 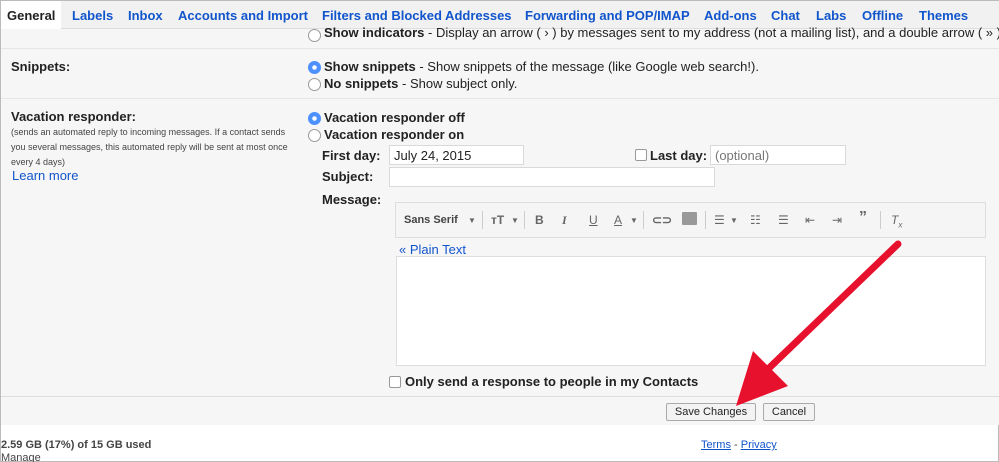 What do you see at coordinates (832, 307) in the screenshot?
I see `arrow-shaft` at bounding box center [832, 307].